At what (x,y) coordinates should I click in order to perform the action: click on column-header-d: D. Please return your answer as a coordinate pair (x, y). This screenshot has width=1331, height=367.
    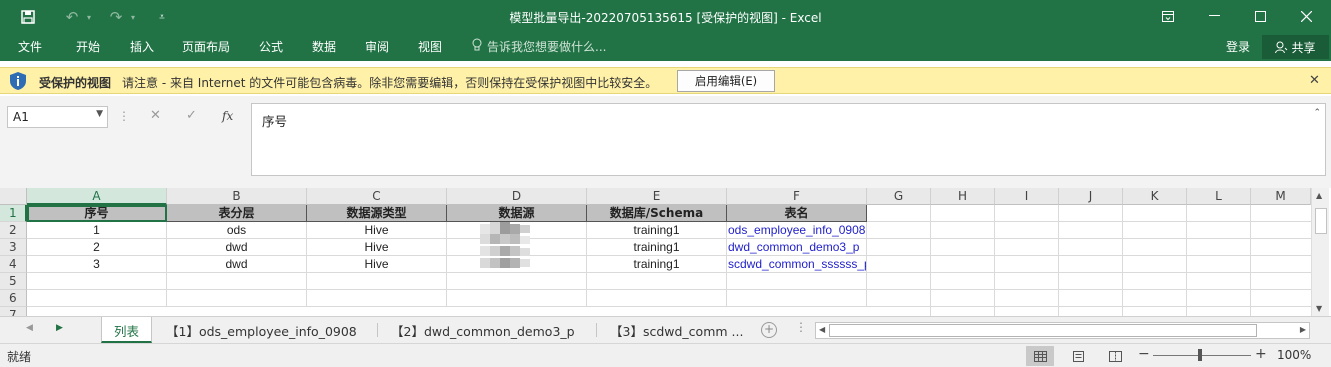
    Looking at the image, I should click on (517, 196).